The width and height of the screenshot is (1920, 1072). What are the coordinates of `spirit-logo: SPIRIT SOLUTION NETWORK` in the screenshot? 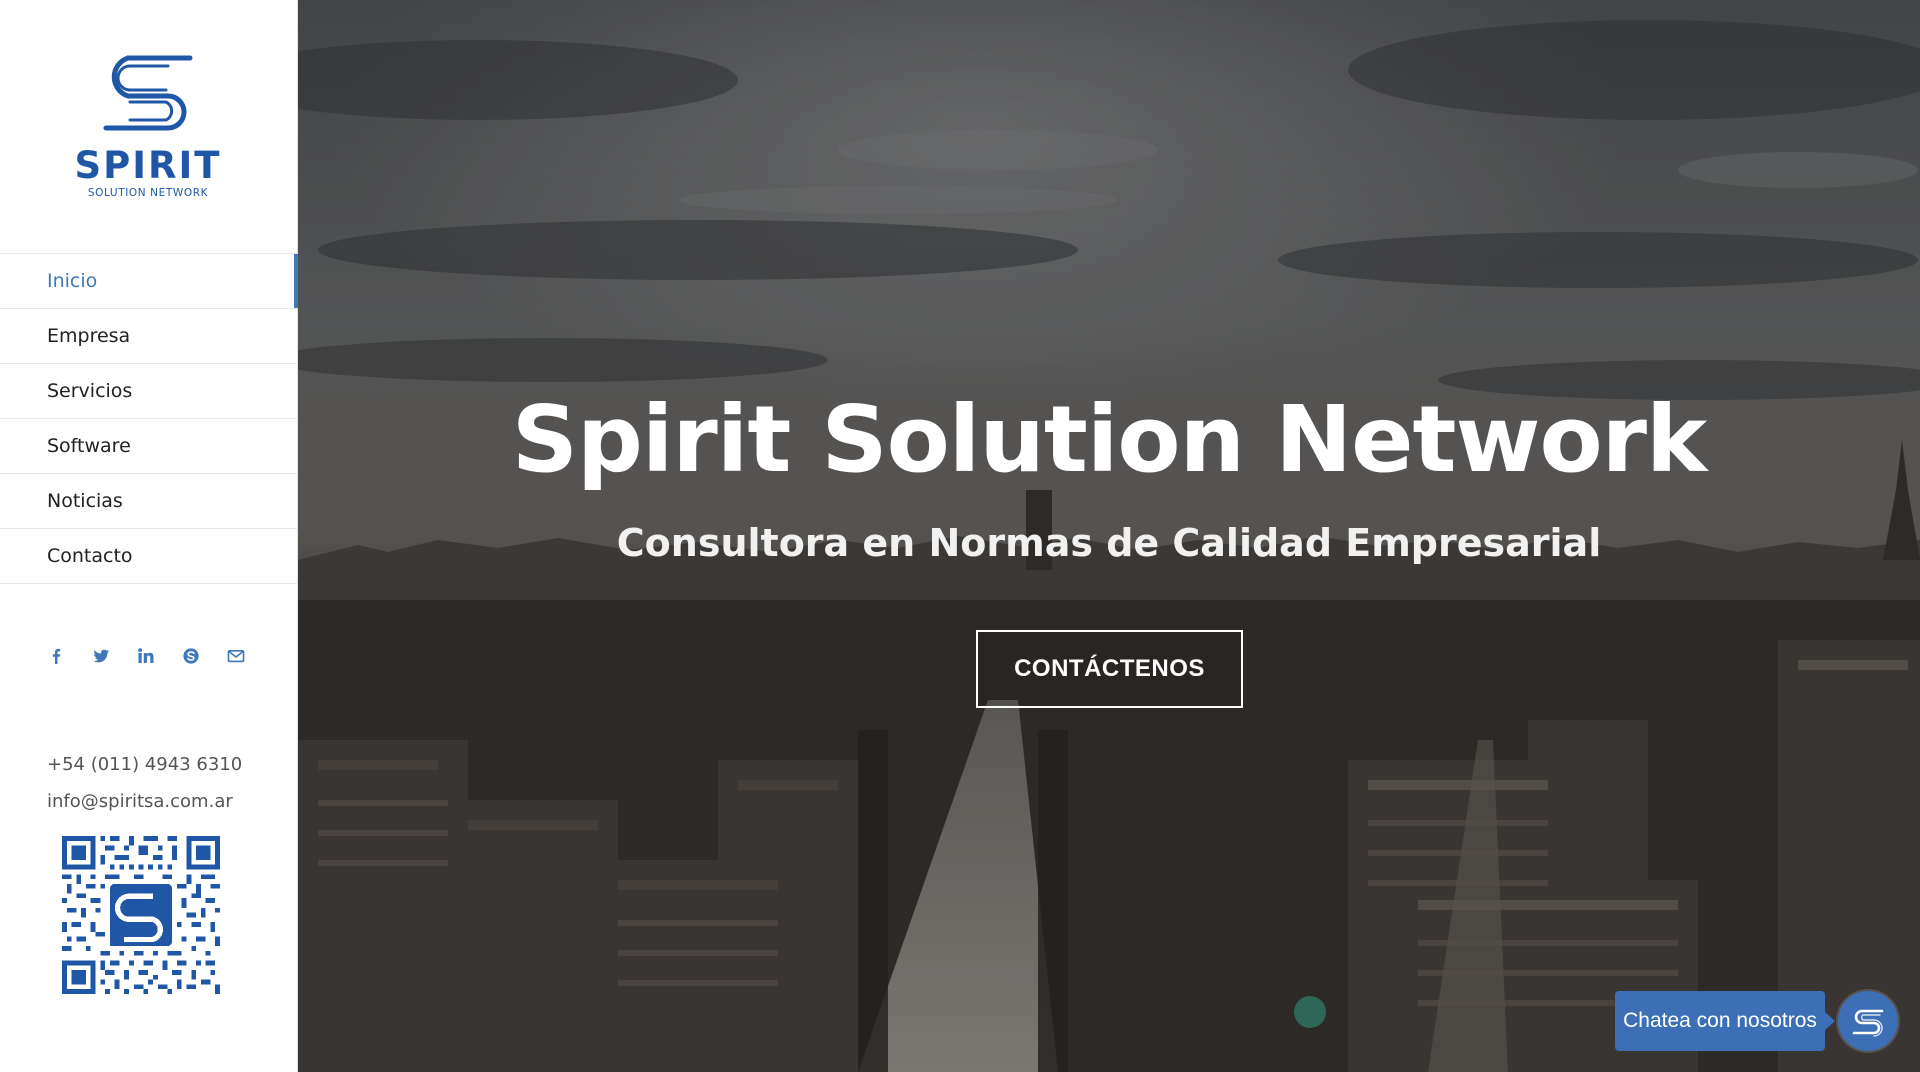 It's located at (148, 127).